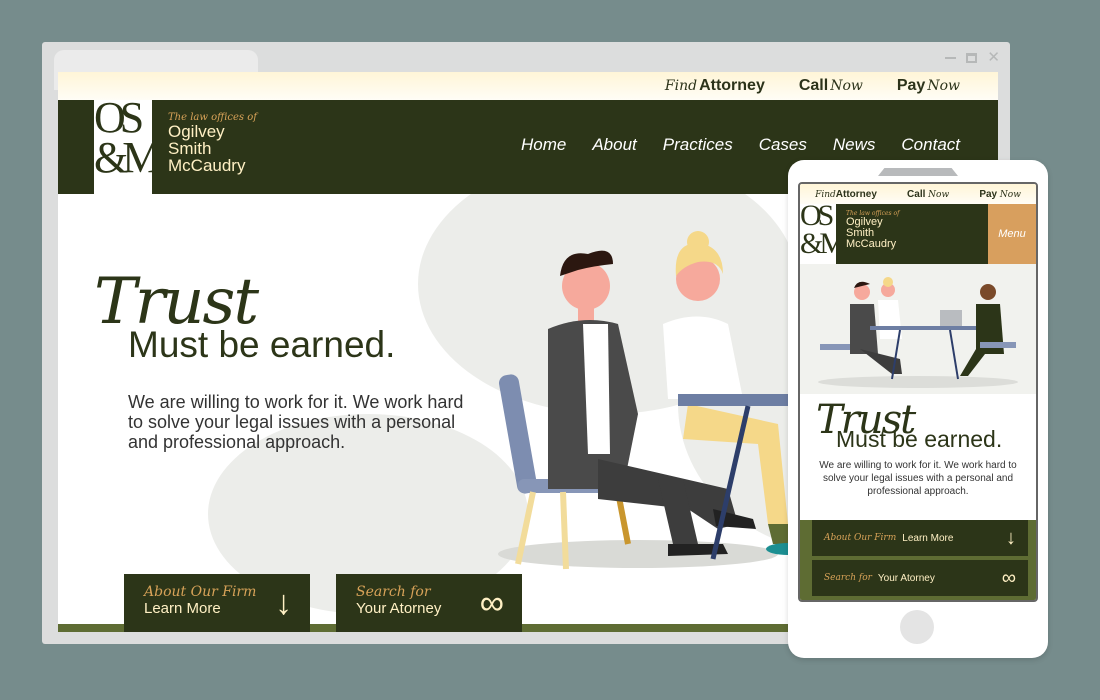 This screenshot has height=700, width=1100. I want to click on mobile-menu-button: Menu, so click(1012, 234).